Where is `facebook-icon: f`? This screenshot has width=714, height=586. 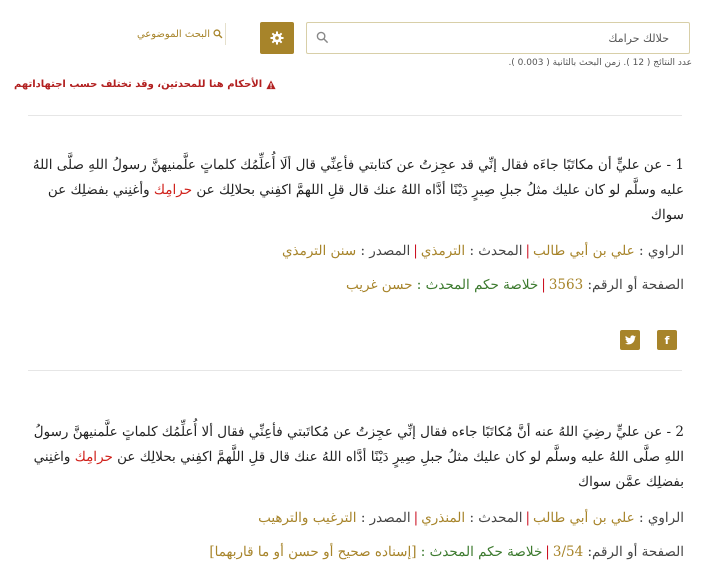 facebook-icon: f is located at coordinates (667, 340).